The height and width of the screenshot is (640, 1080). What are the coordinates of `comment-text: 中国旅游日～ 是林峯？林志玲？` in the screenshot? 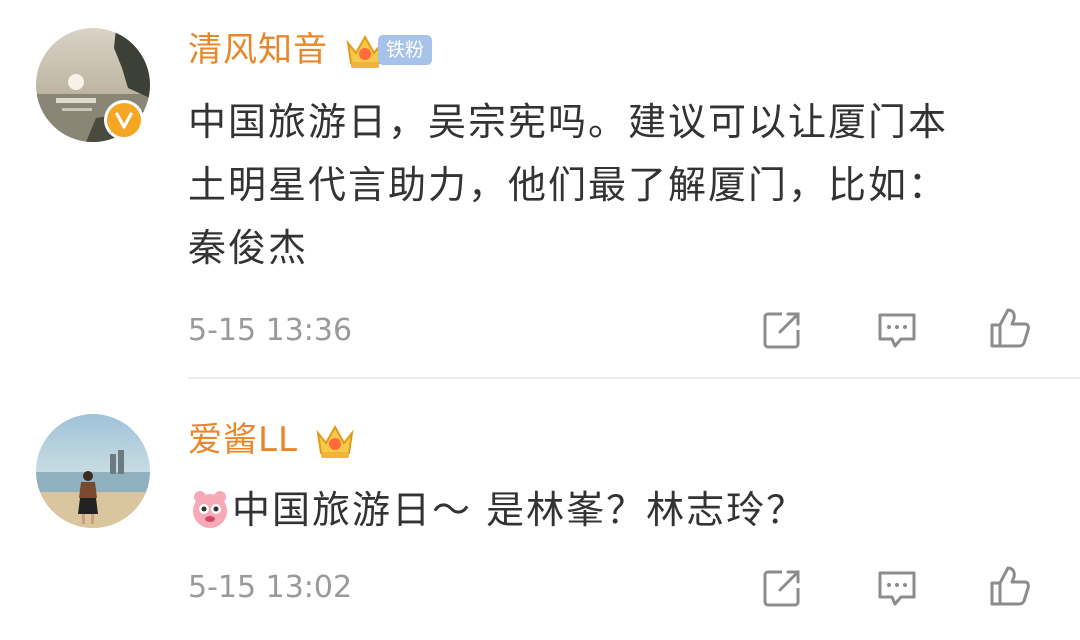 It's located at (618, 510).